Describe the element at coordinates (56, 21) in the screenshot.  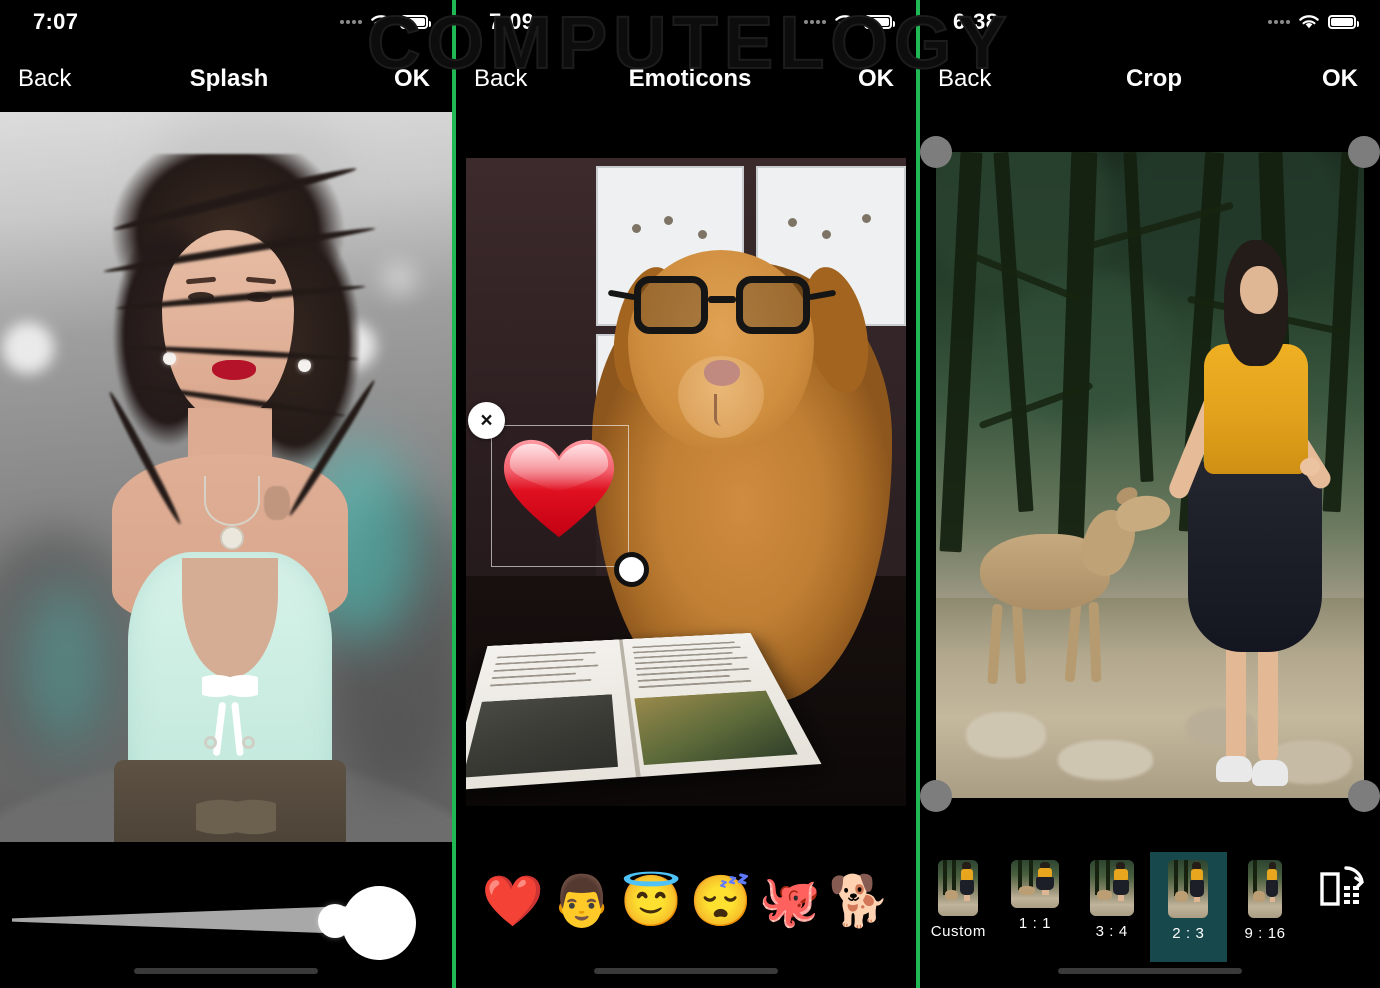
I see `status-clock: 7:07` at that location.